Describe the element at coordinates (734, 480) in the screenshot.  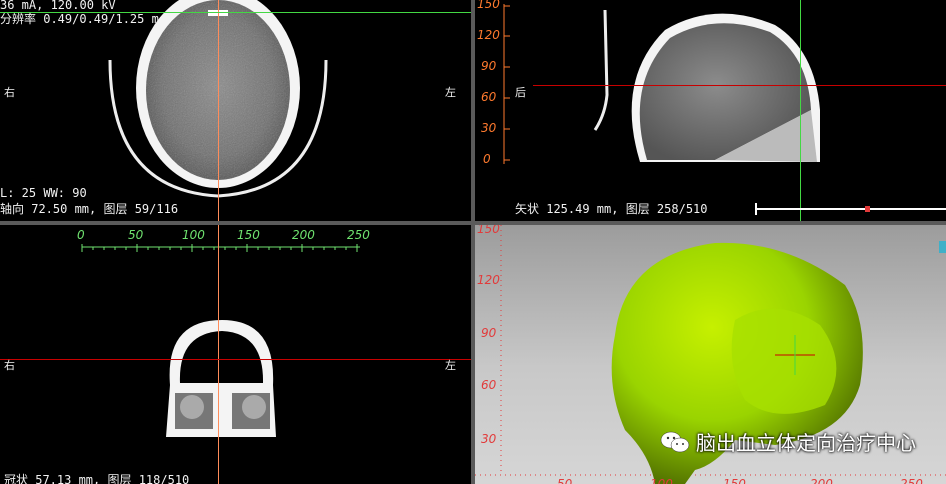
I see `3d-x-scale-150: 150` at that location.